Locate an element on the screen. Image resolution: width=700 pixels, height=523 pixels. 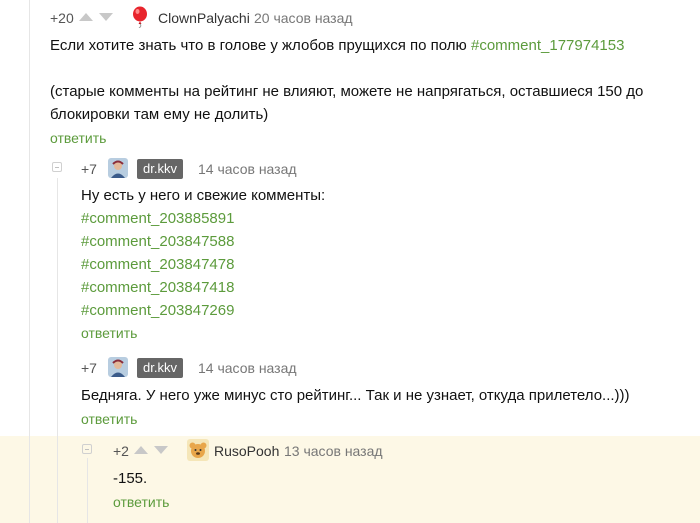
balloon-avatar-icon is located at coordinates (140, 17).